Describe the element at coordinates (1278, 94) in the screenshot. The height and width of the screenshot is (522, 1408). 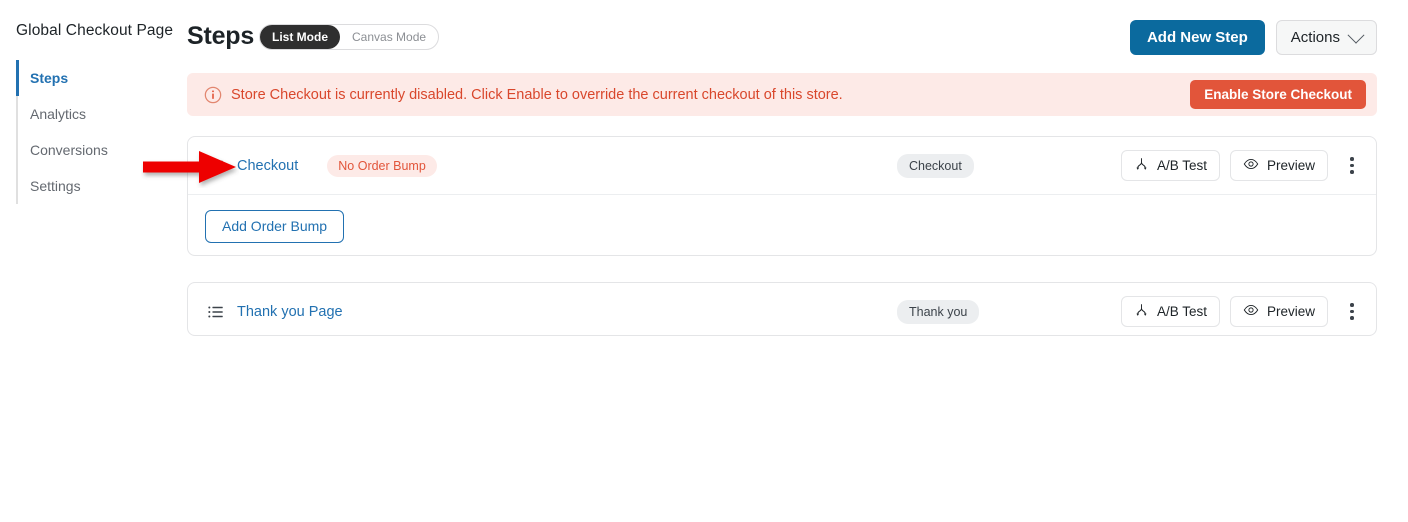
I see `enable-store-checkout-button: Enable Store Checkout` at that location.